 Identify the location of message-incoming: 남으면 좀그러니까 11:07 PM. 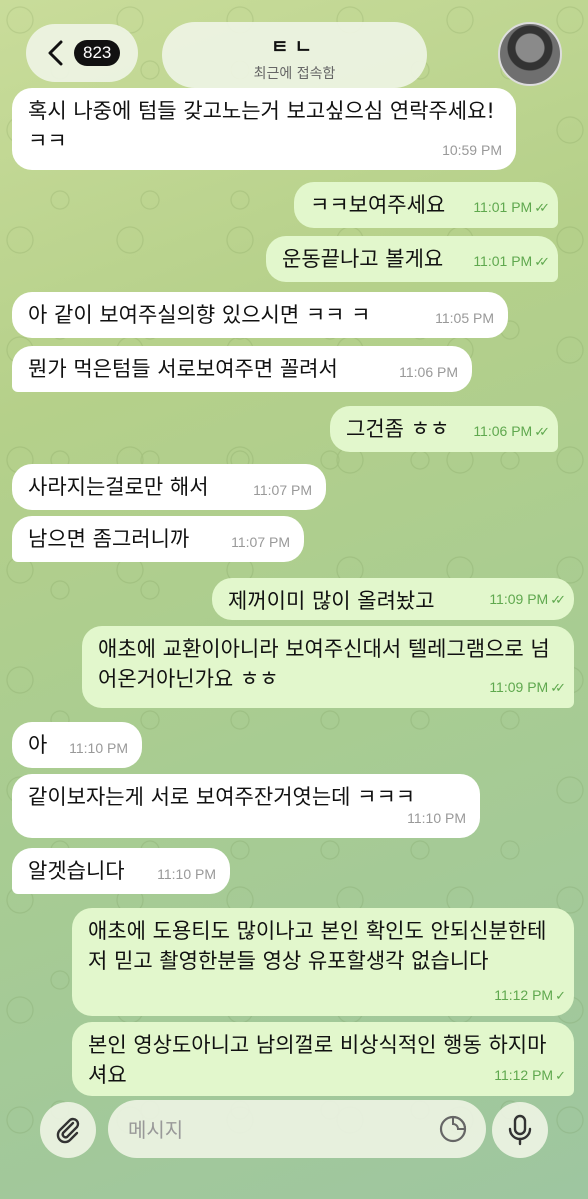
(158, 539).